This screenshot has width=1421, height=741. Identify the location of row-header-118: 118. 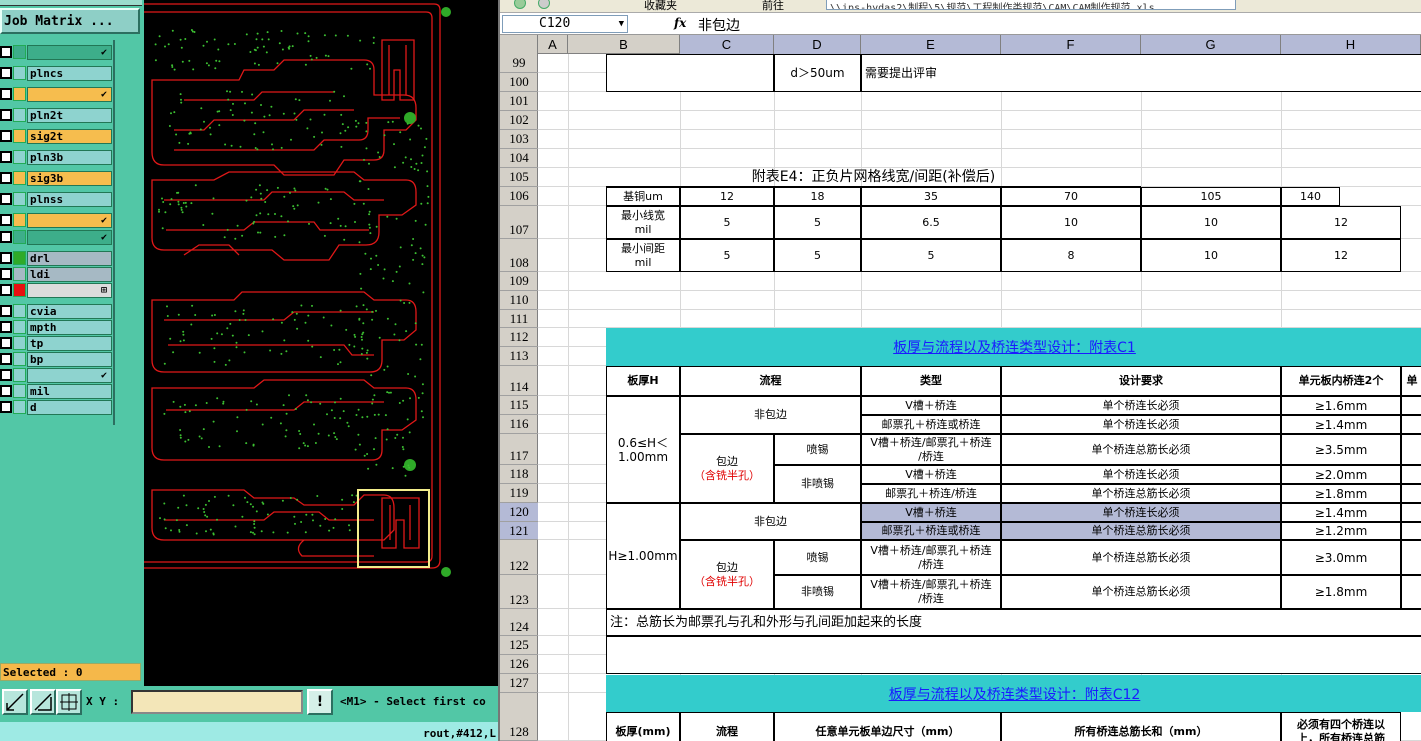
(519, 474).